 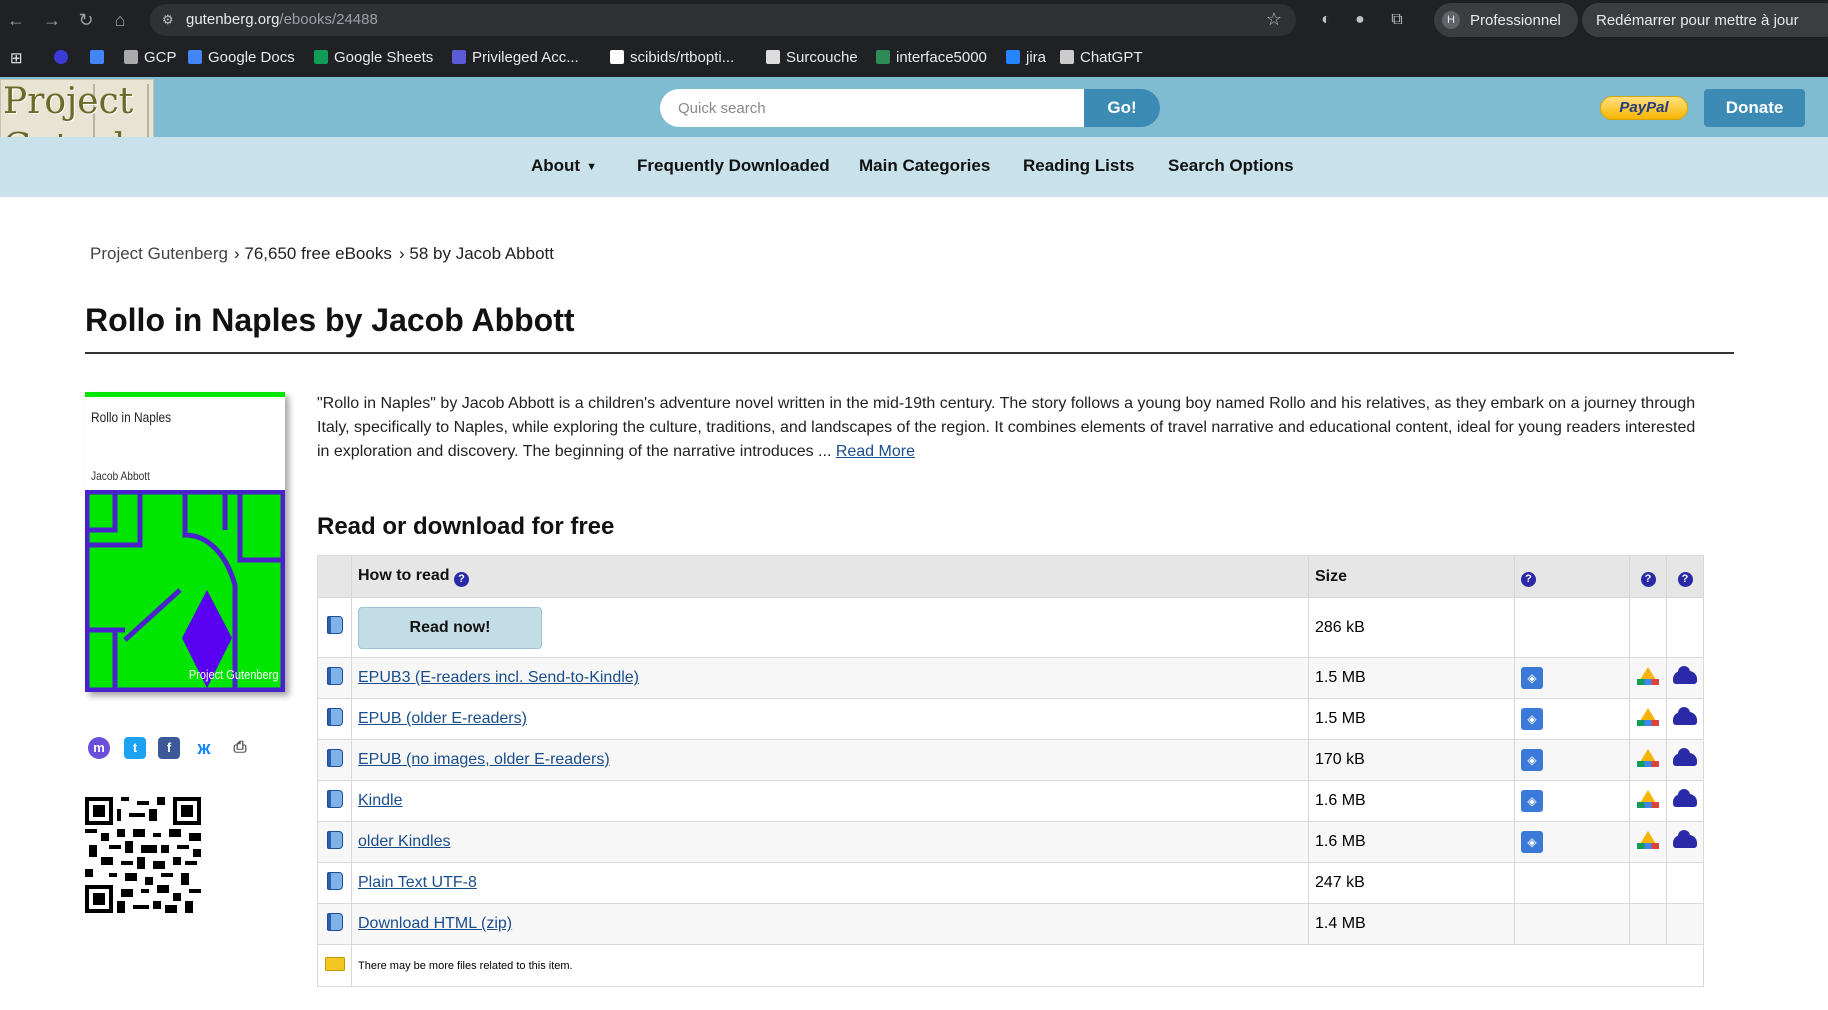 I want to click on format-download-link: Kindle, so click(x=380, y=800).